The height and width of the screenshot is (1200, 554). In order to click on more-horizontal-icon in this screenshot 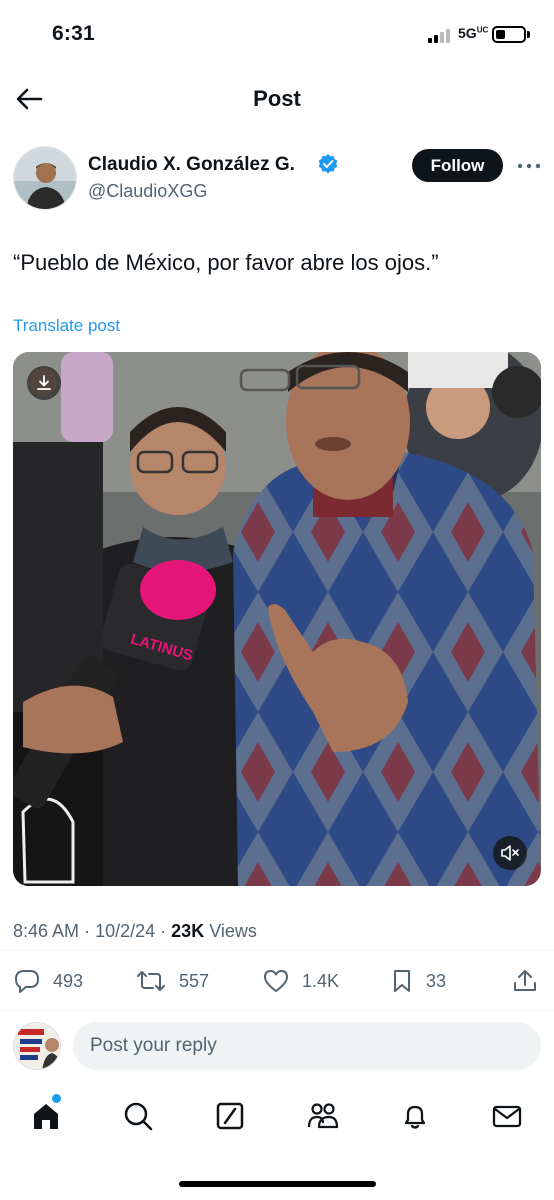, I will do `click(529, 166)`.